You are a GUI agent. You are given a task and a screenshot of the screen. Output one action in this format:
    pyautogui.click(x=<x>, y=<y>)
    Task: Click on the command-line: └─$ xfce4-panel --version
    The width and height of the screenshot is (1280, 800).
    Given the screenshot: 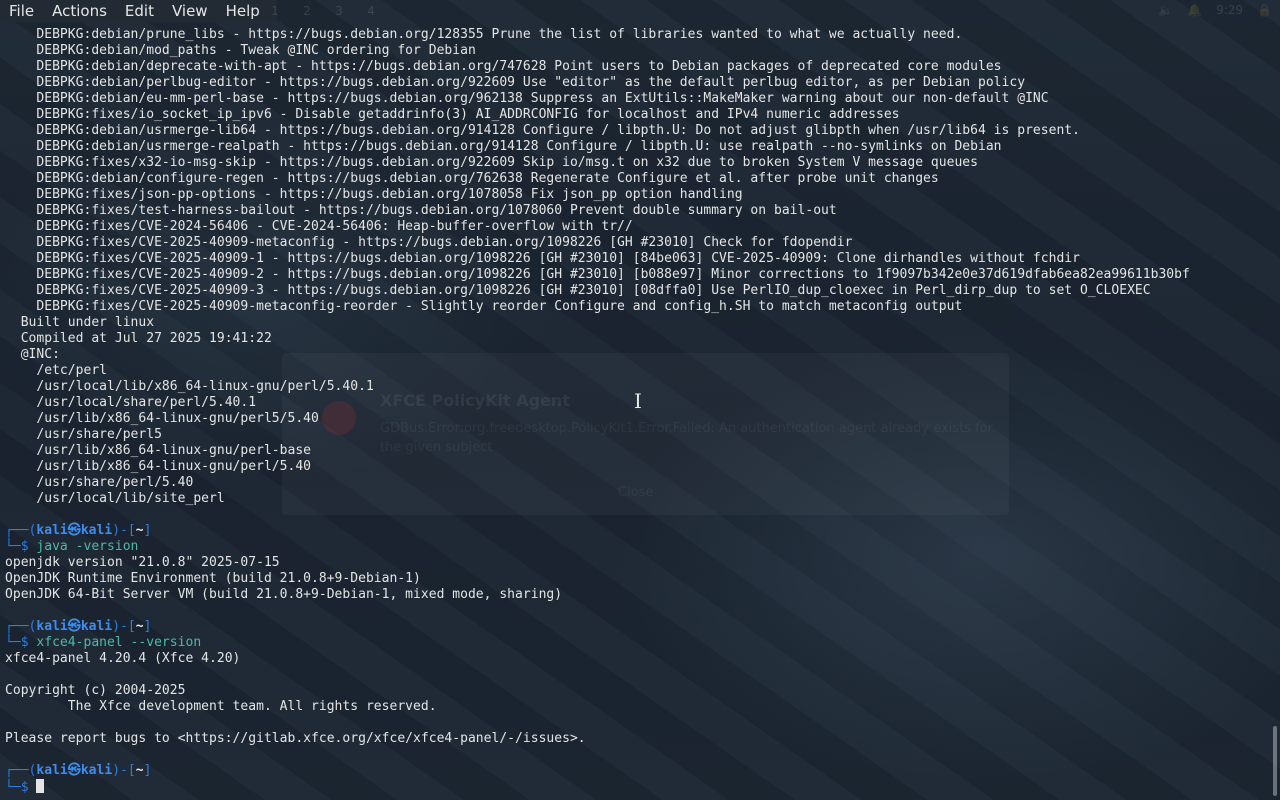 What is the action you would take?
    pyautogui.click(x=597, y=643)
    